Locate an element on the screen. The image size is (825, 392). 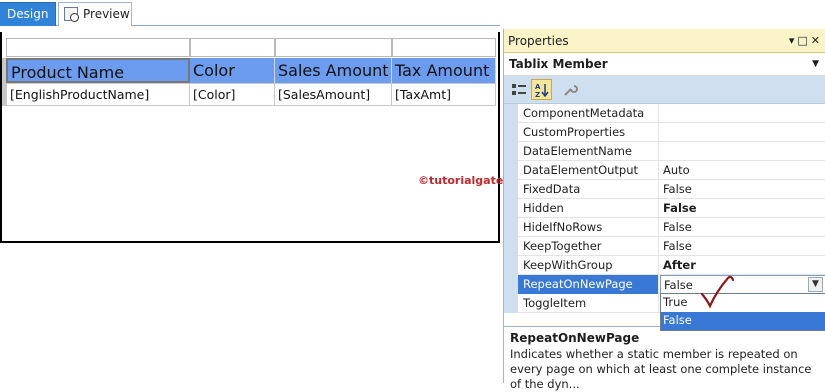
tab-design: ▸ Design is located at coordinates (28, 14).